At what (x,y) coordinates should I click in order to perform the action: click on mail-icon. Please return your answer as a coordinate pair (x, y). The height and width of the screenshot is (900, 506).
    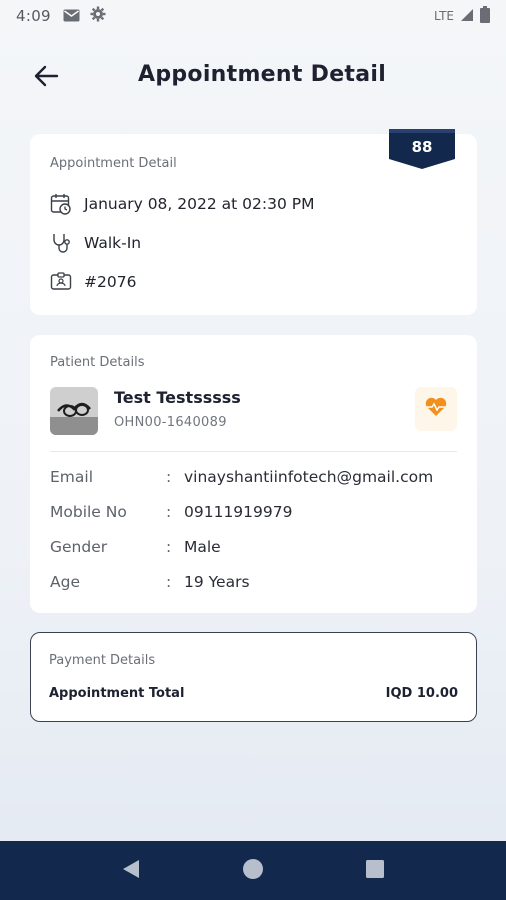
    Looking at the image, I should click on (71, 16).